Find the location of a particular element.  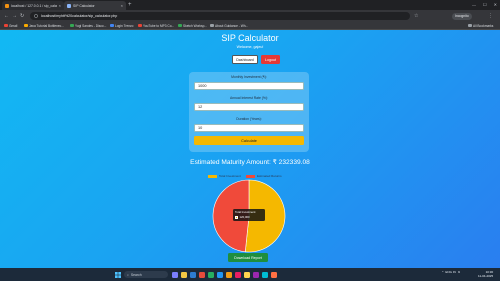

bookmark-label: Login Trenzo is located at coordinates (124, 25).